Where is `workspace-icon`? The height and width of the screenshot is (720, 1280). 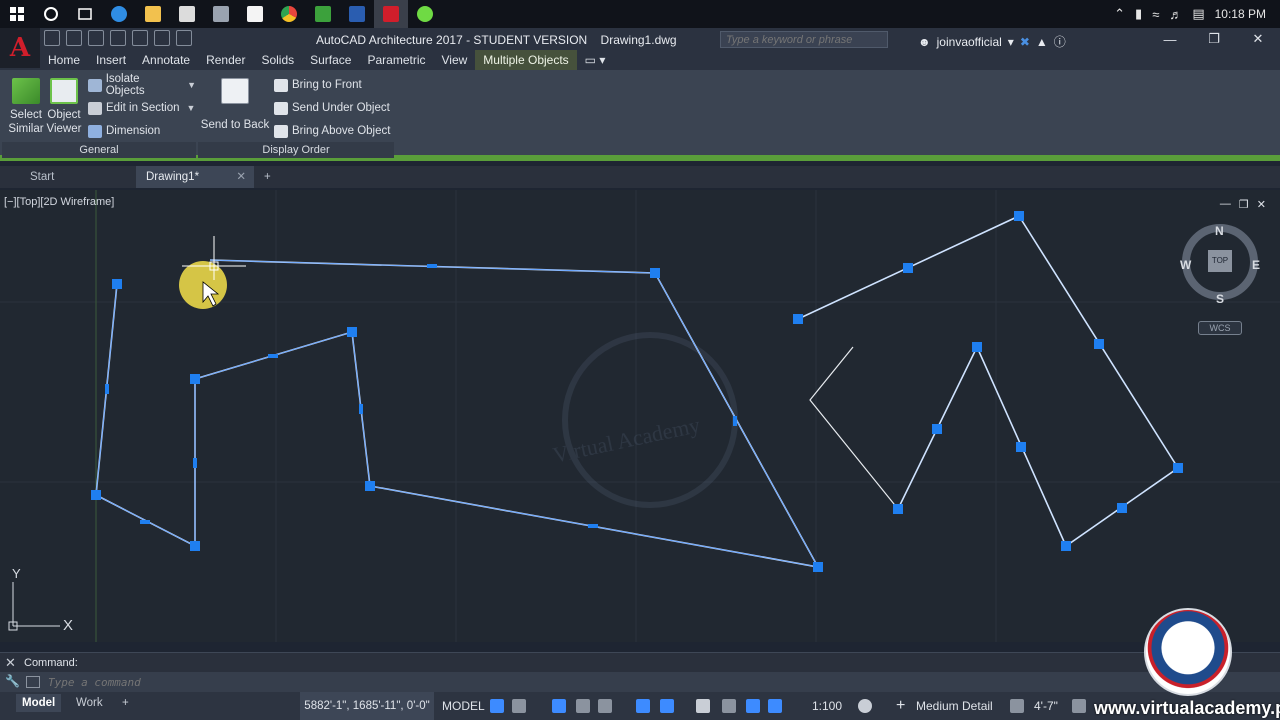 workspace-icon is located at coordinates (1079, 706).